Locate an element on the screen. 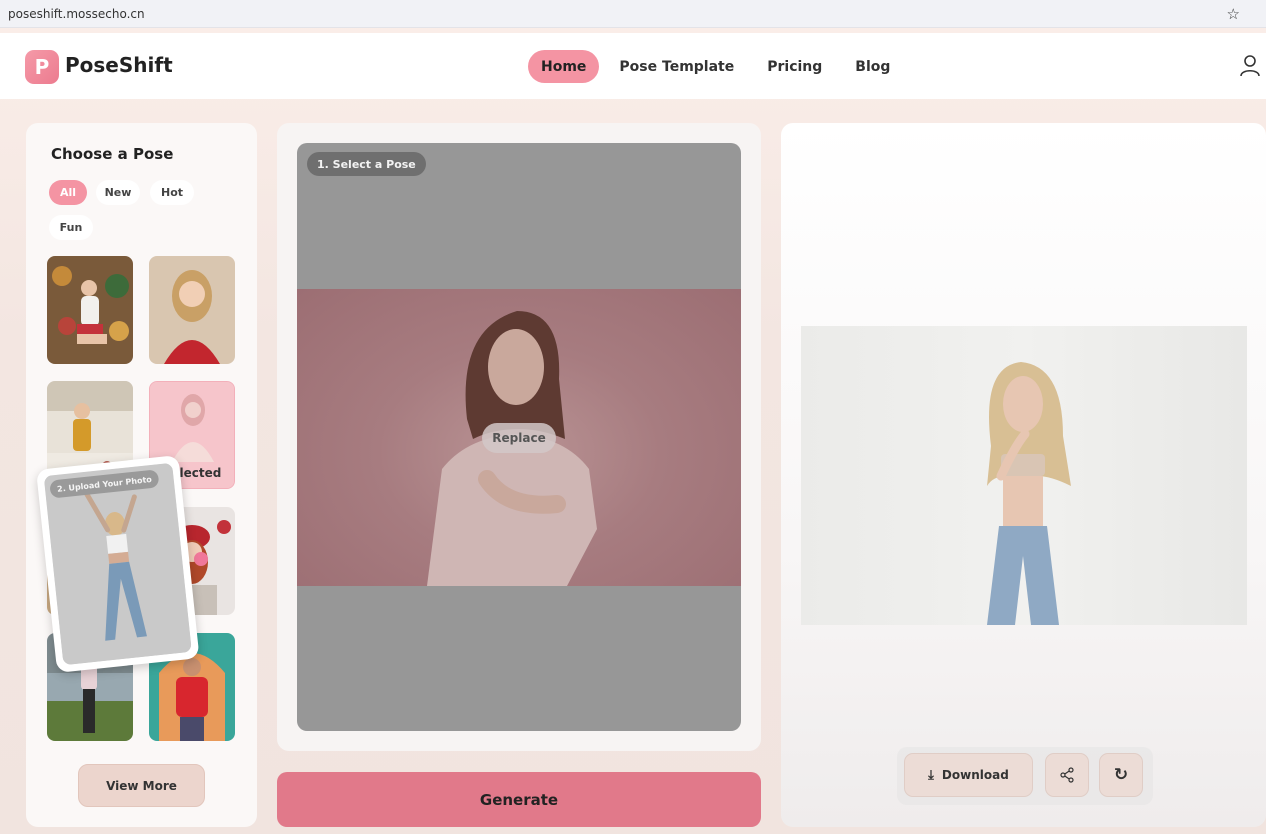  filter-all: All is located at coordinates (68, 192).